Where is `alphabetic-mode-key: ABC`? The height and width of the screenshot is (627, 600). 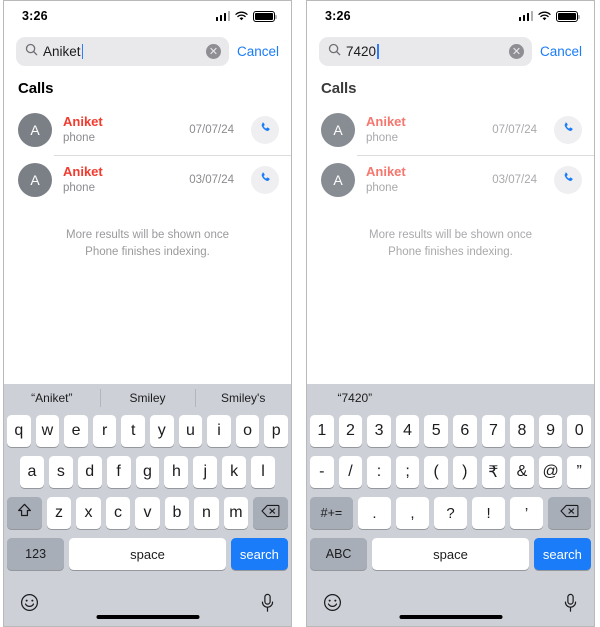 alphabetic-mode-key: ABC is located at coordinates (339, 554).